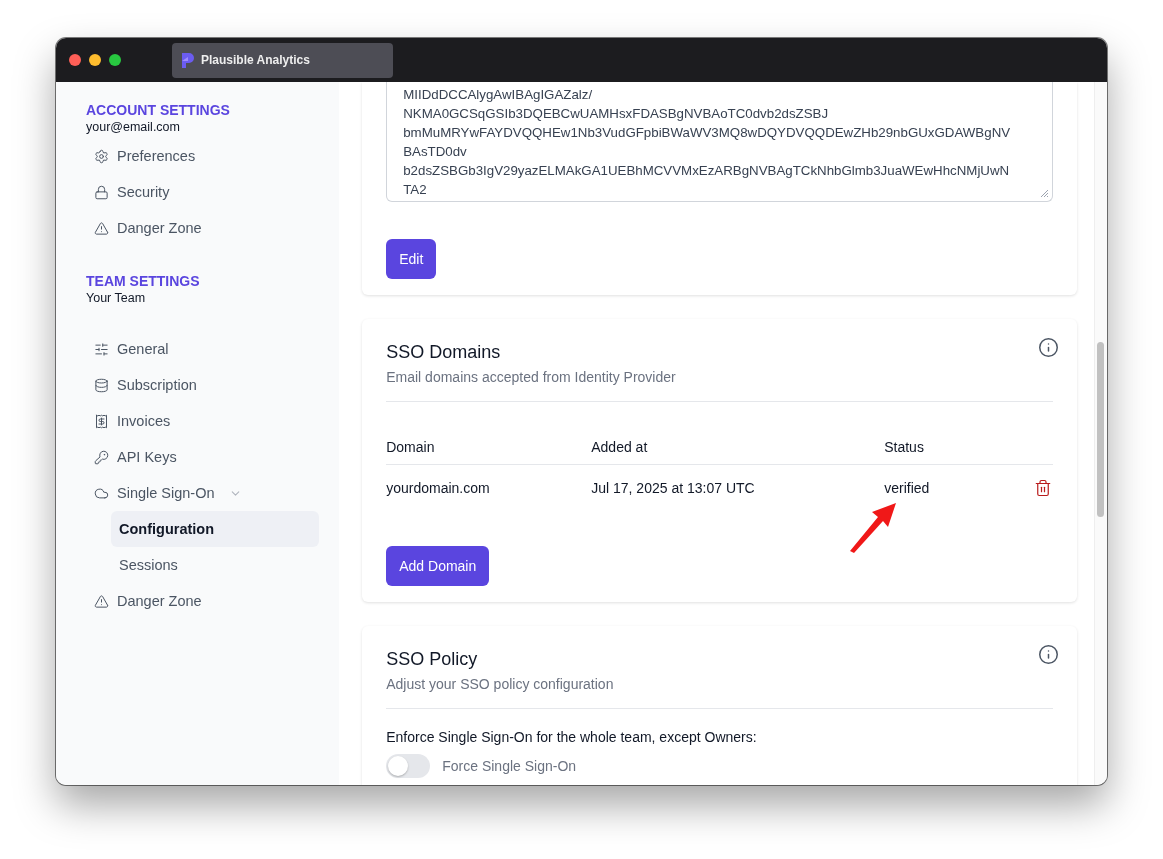 The width and height of the screenshot is (1163, 859). Describe the element at coordinates (411, 259) in the screenshot. I see `edit-button: Edit` at that location.